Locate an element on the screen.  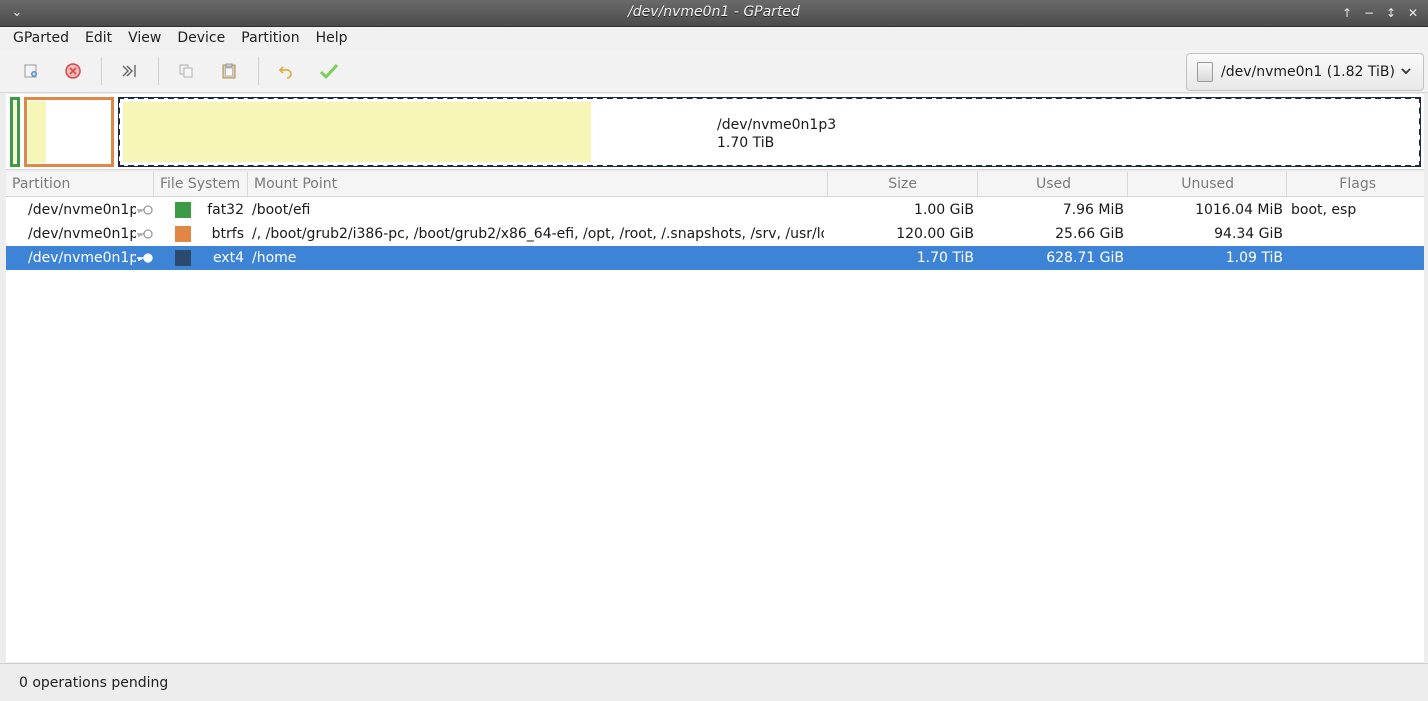
pin-icon: ↑ is located at coordinates (1347, 13).